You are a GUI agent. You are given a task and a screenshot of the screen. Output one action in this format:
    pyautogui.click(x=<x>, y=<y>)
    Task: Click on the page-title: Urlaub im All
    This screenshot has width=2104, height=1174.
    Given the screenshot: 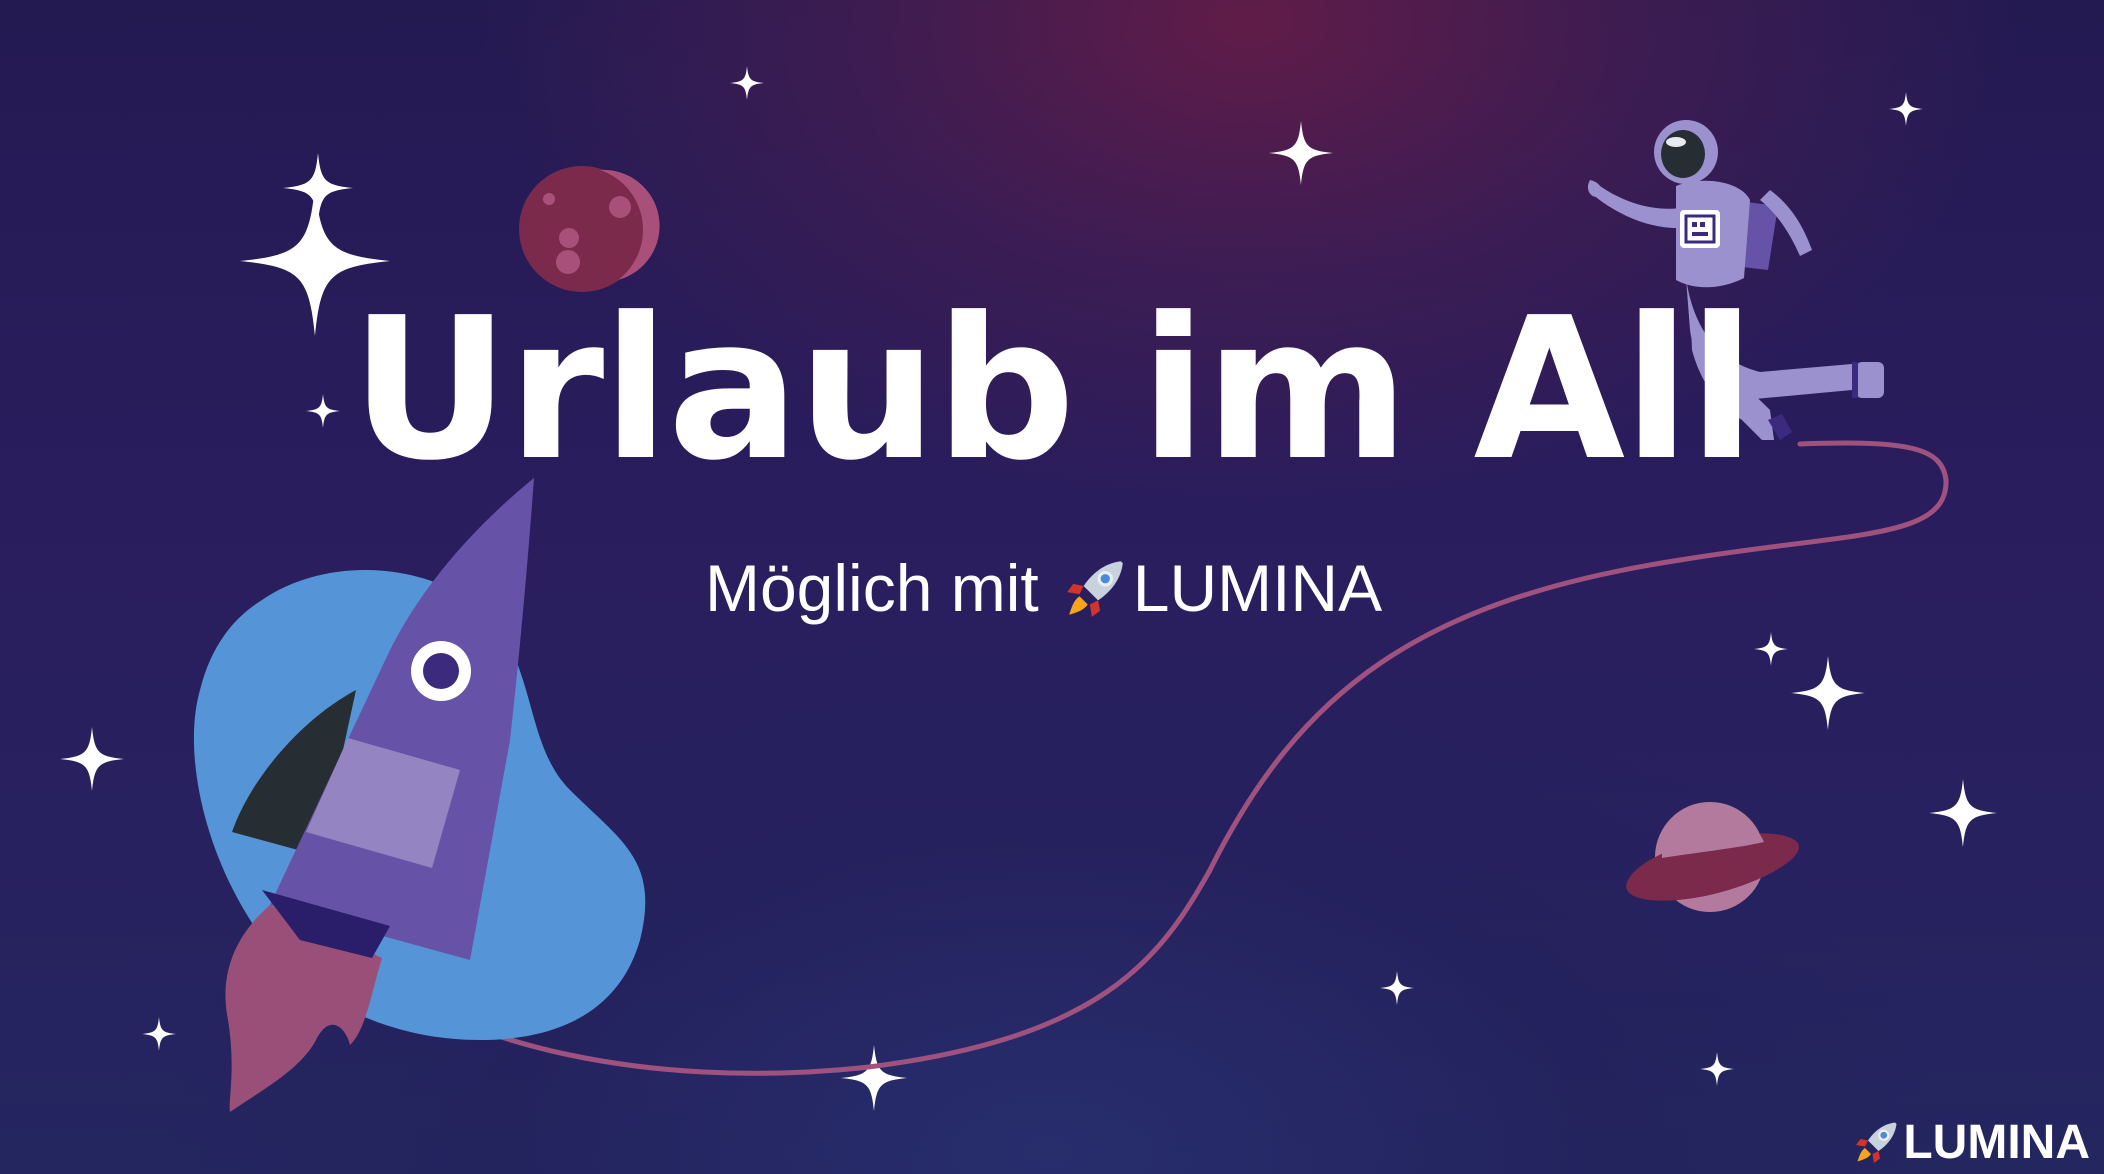 What is the action you would take?
    pyautogui.click(x=1052, y=390)
    